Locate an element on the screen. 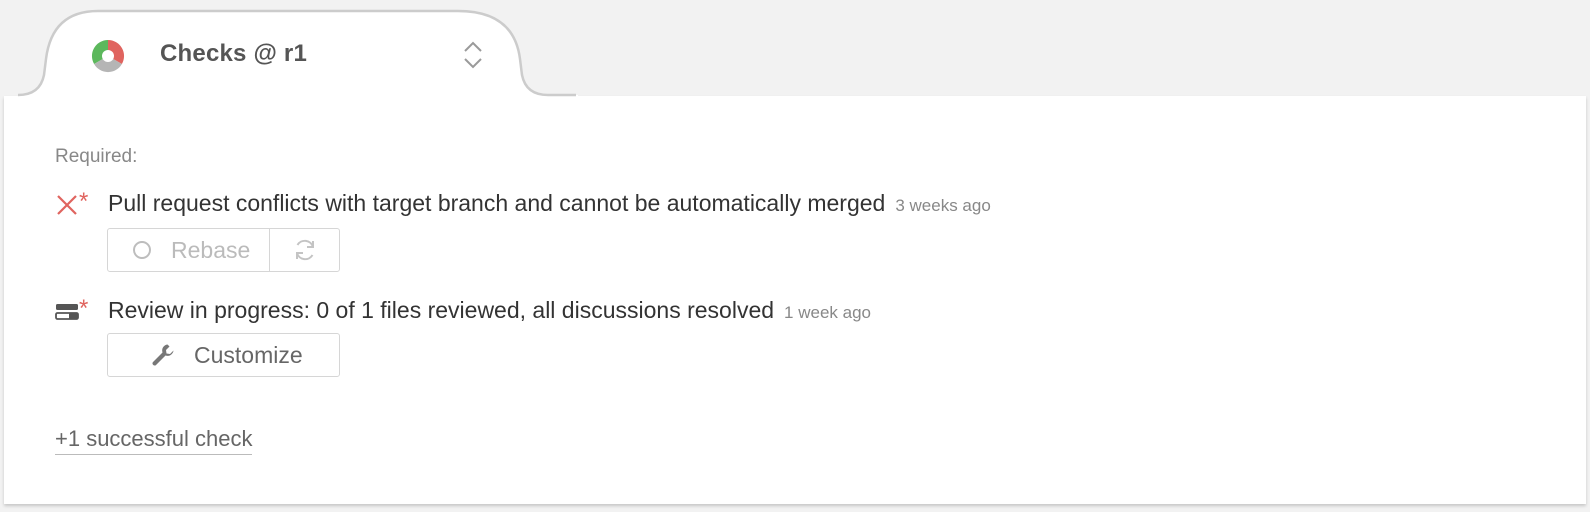 Image resolution: width=1590 pixels, height=512 pixels. page-title: Checks @ r1 is located at coordinates (234, 53).